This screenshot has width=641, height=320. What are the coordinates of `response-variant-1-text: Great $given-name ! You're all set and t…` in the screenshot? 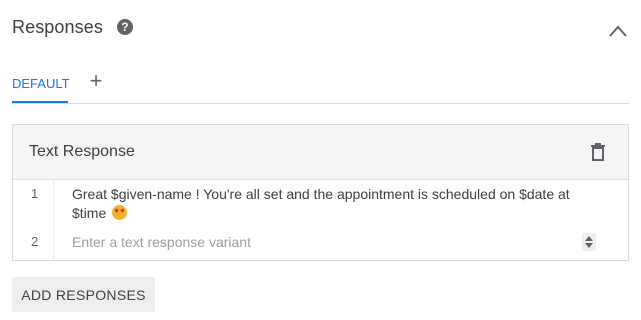 It's located at (321, 203).